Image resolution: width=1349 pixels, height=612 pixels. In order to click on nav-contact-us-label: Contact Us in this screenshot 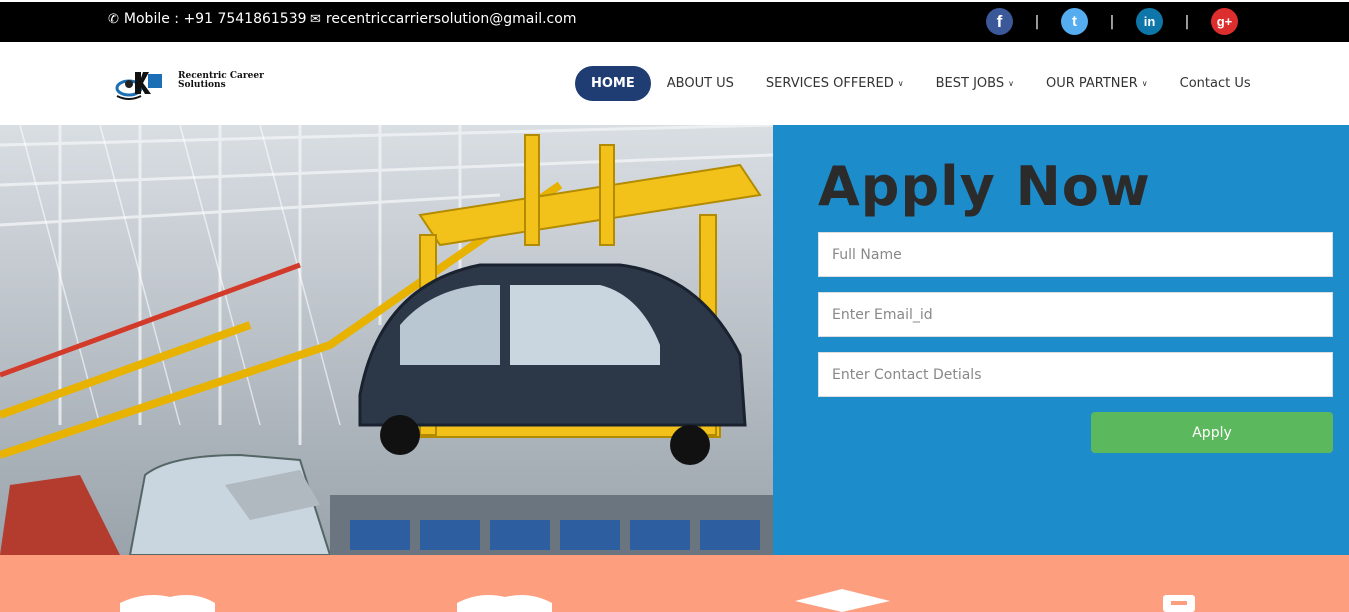, I will do `click(1215, 83)`.